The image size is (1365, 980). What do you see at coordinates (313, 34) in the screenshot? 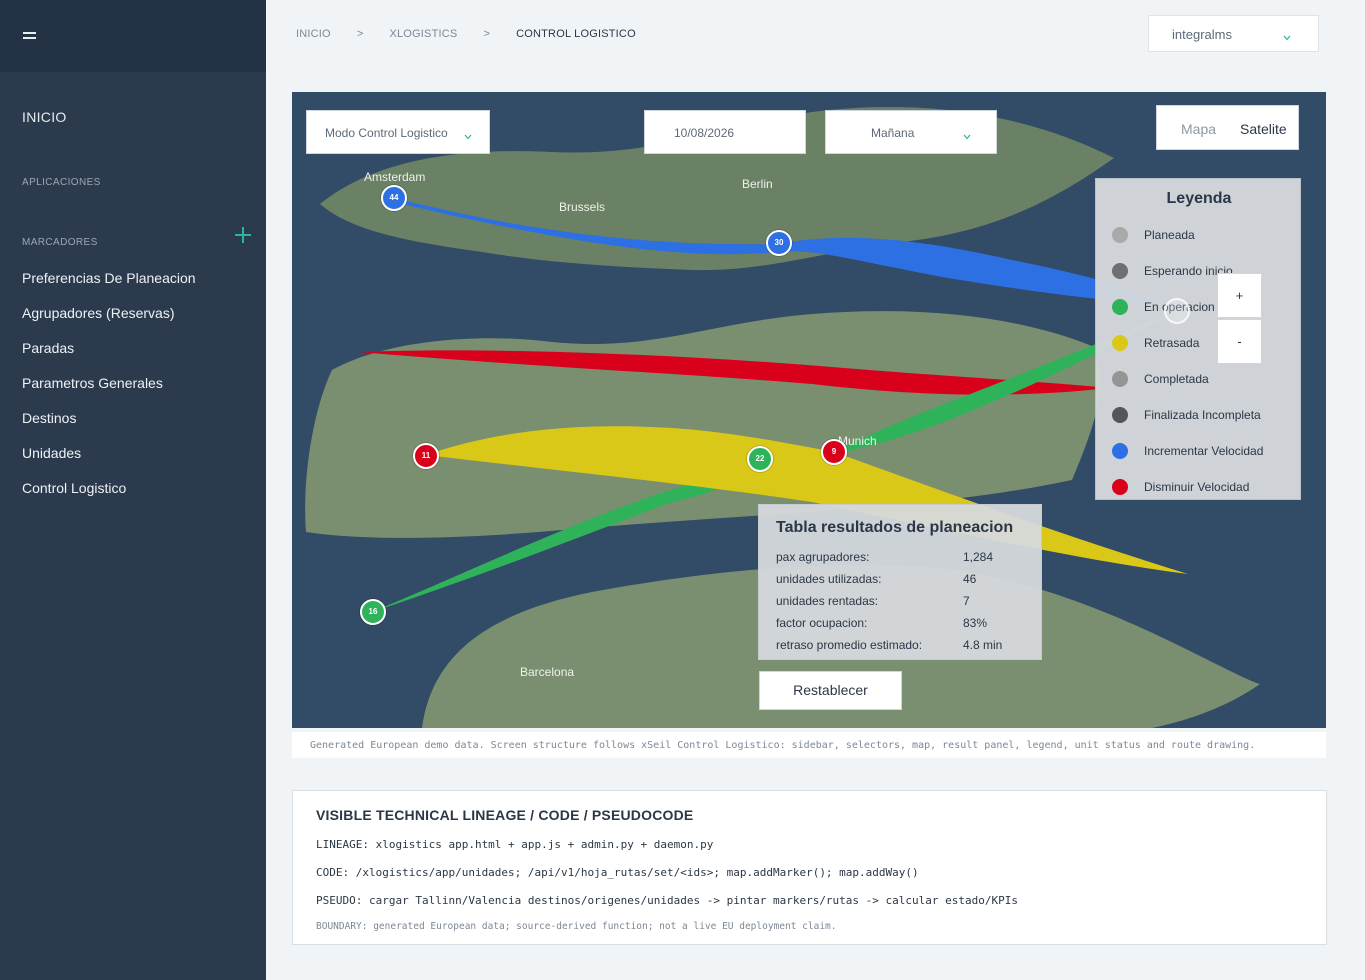
I see `breadcrumb-inicio: INICIO` at bounding box center [313, 34].